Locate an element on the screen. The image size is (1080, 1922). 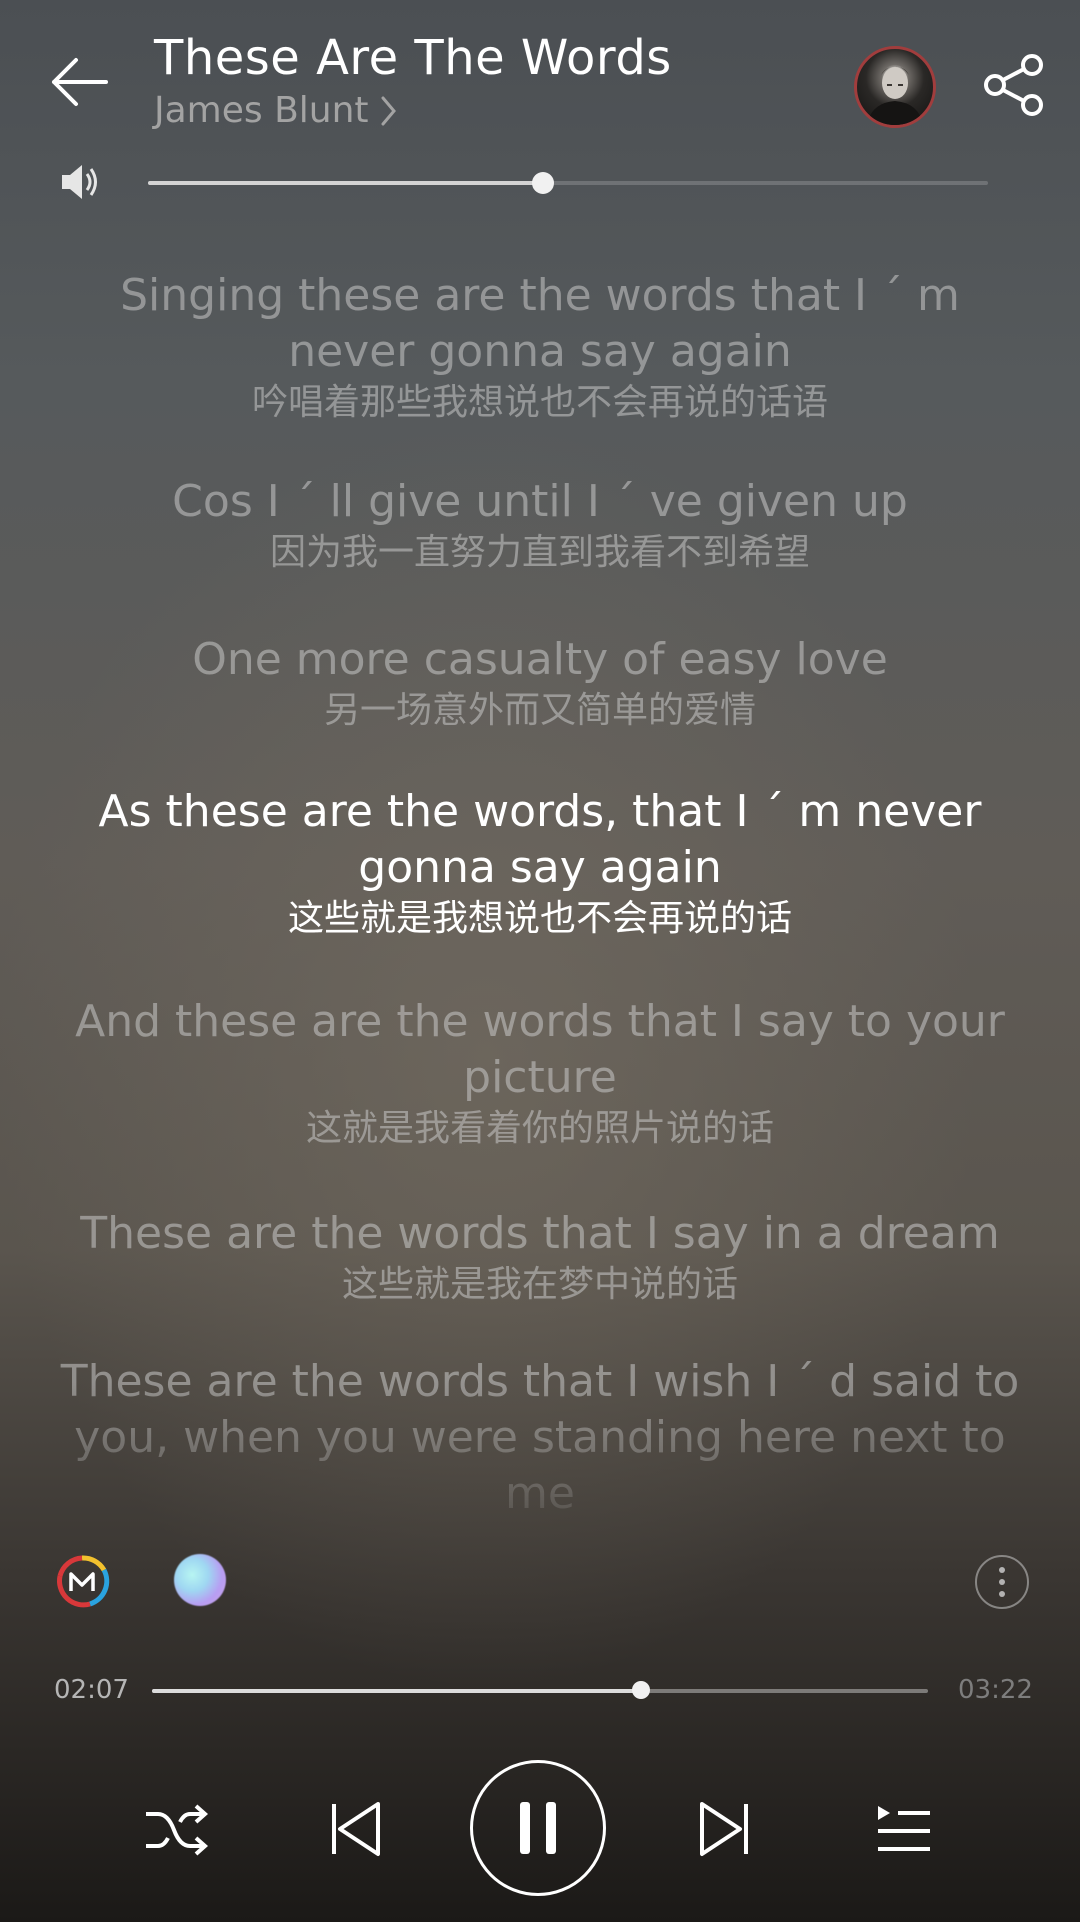
lyric-translation: 另一场意外而又简单的爱情 is located at coordinates (539, 710).